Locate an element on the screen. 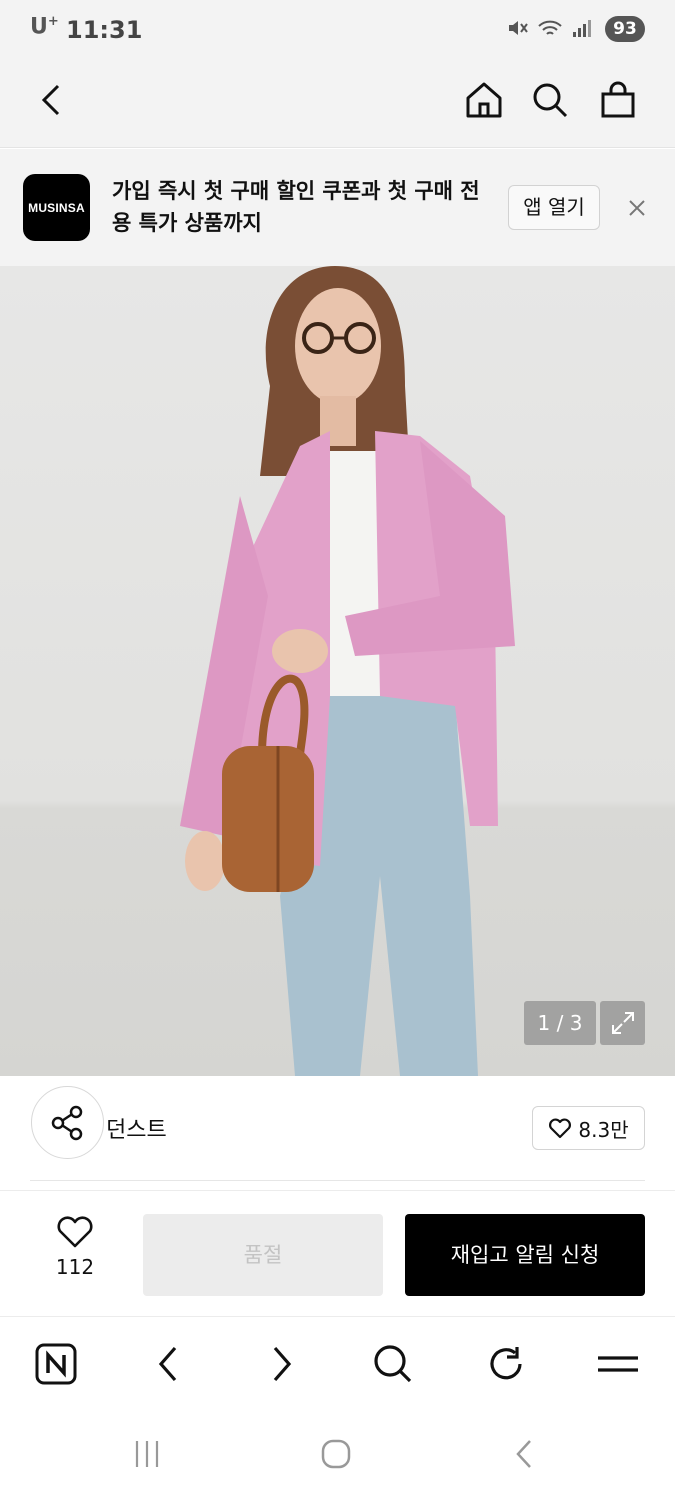  expand-icon is located at coordinates (622, 1023).